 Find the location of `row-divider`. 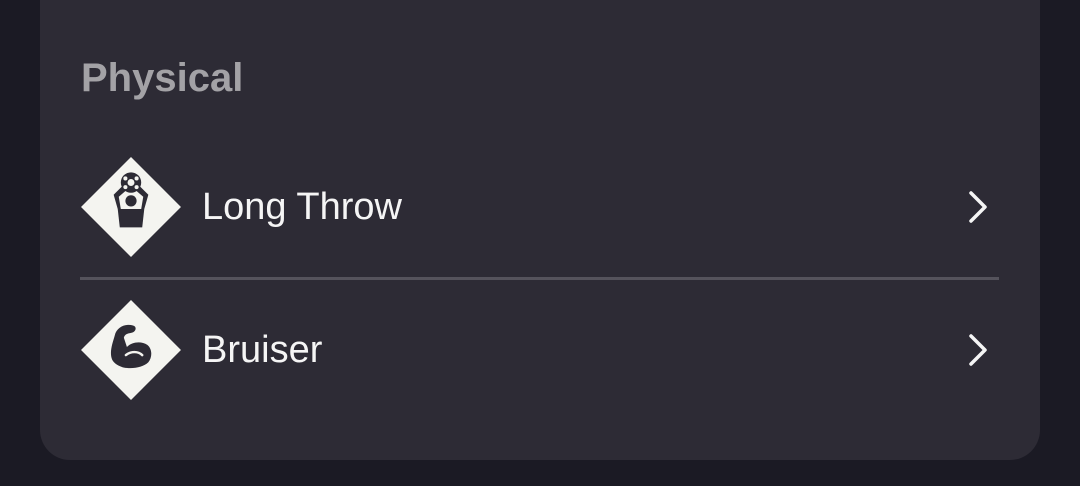

row-divider is located at coordinates (539, 278).